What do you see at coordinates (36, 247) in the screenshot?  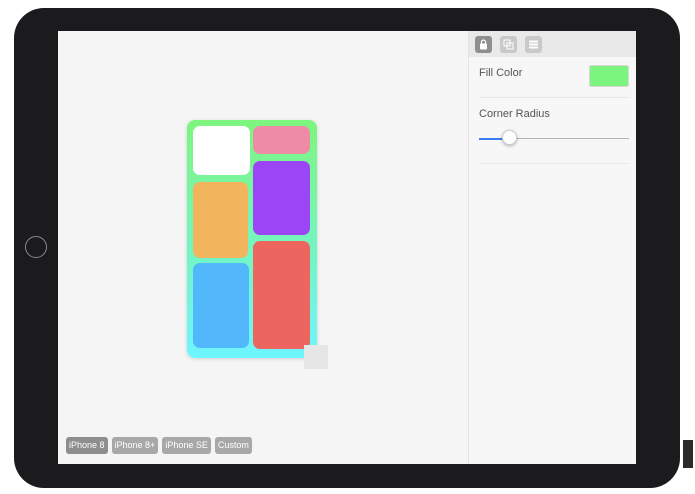 I see `home-button` at bounding box center [36, 247].